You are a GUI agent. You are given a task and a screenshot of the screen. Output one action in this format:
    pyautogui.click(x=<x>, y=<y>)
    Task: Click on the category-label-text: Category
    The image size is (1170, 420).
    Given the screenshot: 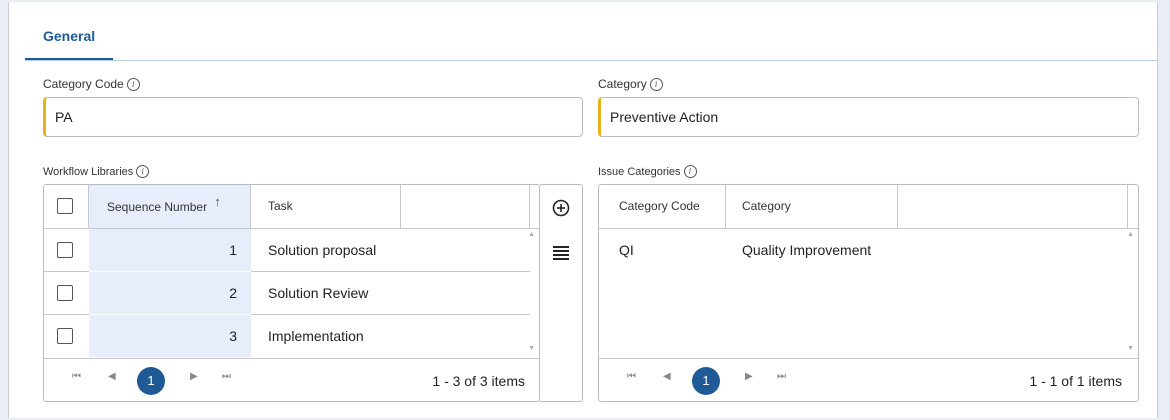 What is the action you would take?
    pyautogui.click(x=622, y=84)
    